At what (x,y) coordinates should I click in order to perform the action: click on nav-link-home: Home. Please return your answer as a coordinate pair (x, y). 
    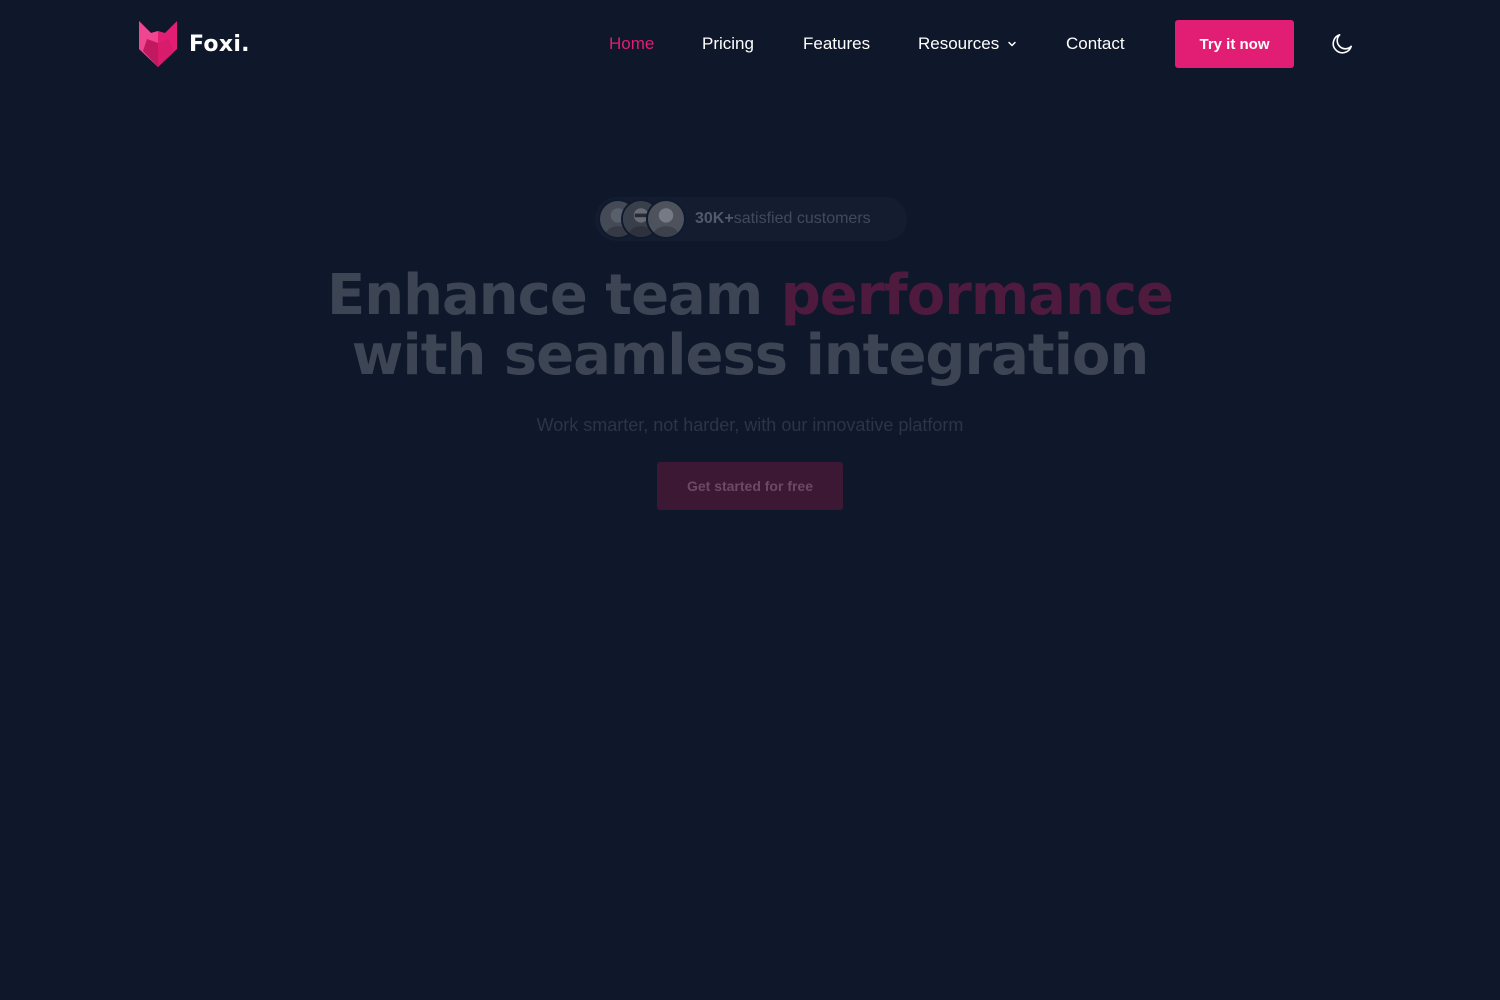
    Looking at the image, I should click on (631, 44).